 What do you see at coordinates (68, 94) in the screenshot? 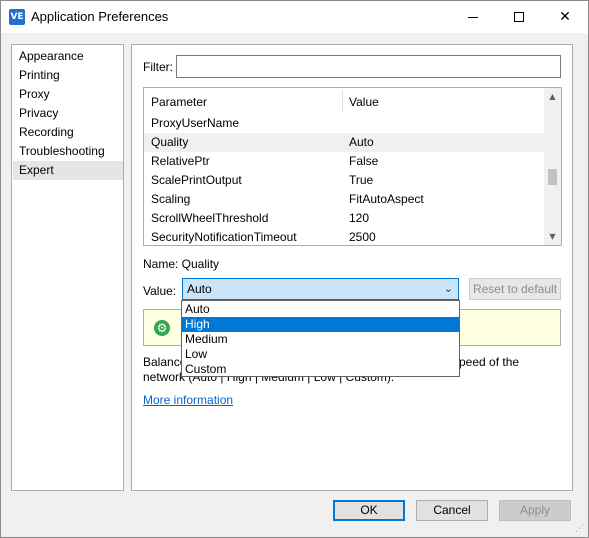
I see `category-proxy: Proxy` at bounding box center [68, 94].